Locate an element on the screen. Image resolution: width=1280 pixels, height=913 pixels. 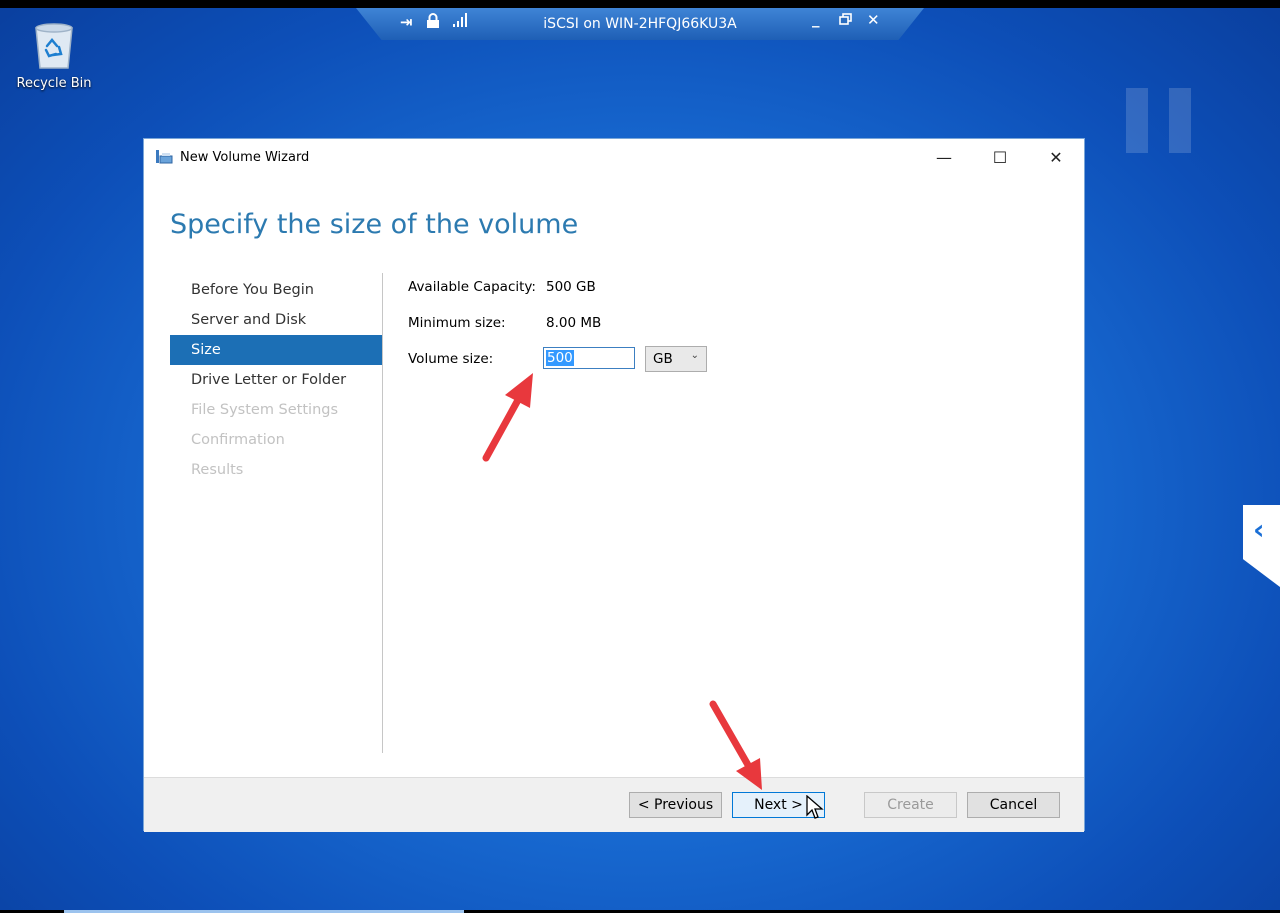
annotation-arrows is located at coordinates (622, 581).